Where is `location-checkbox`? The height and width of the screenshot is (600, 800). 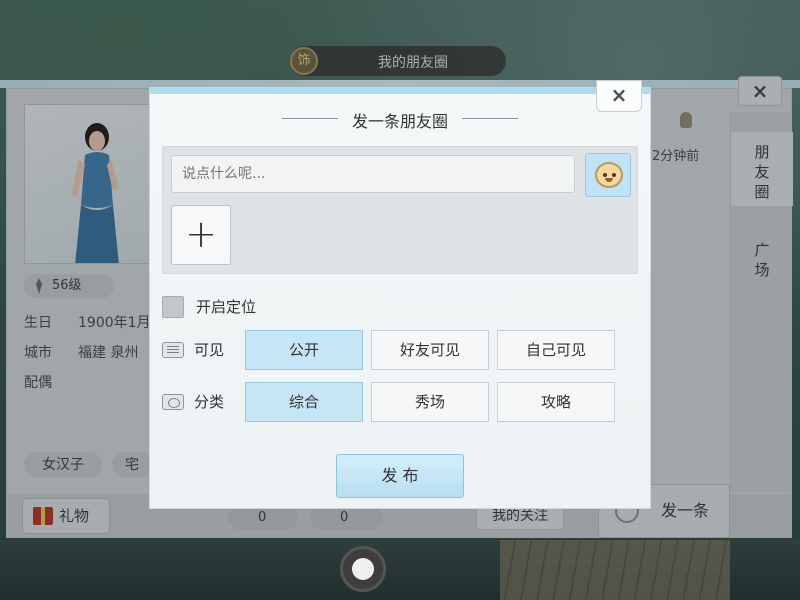
location-checkbox is located at coordinates (173, 307).